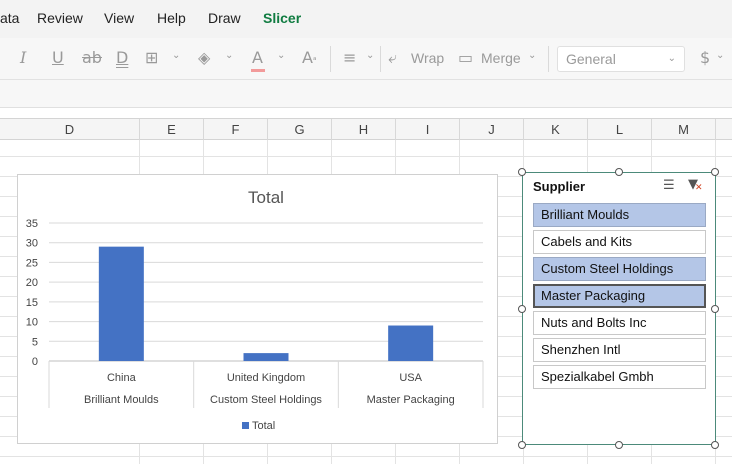 Image resolution: width=732 pixels, height=464 pixels. Describe the element at coordinates (300, 130) in the screenshot. I see `column-header-g: G` at that location.